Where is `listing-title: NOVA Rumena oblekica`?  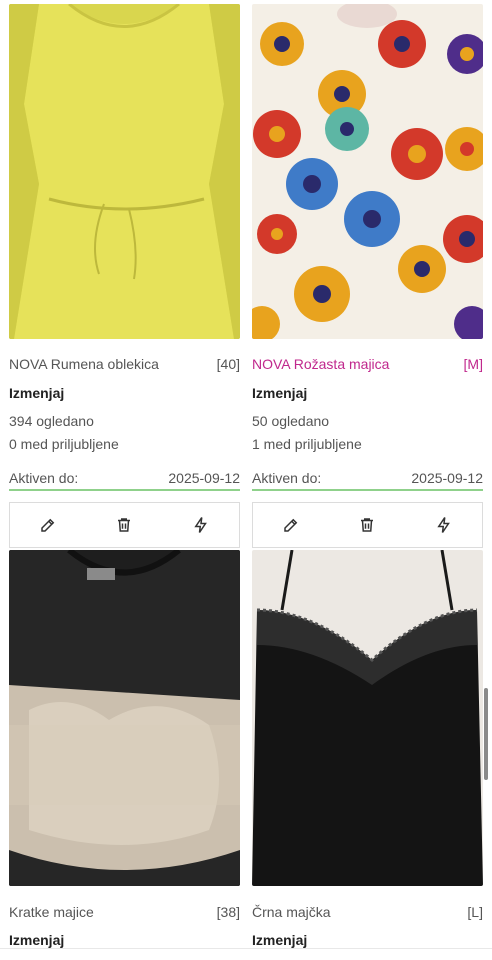 listing-title: NOVA Rumena oblekica is located at coordinates (84, 364).